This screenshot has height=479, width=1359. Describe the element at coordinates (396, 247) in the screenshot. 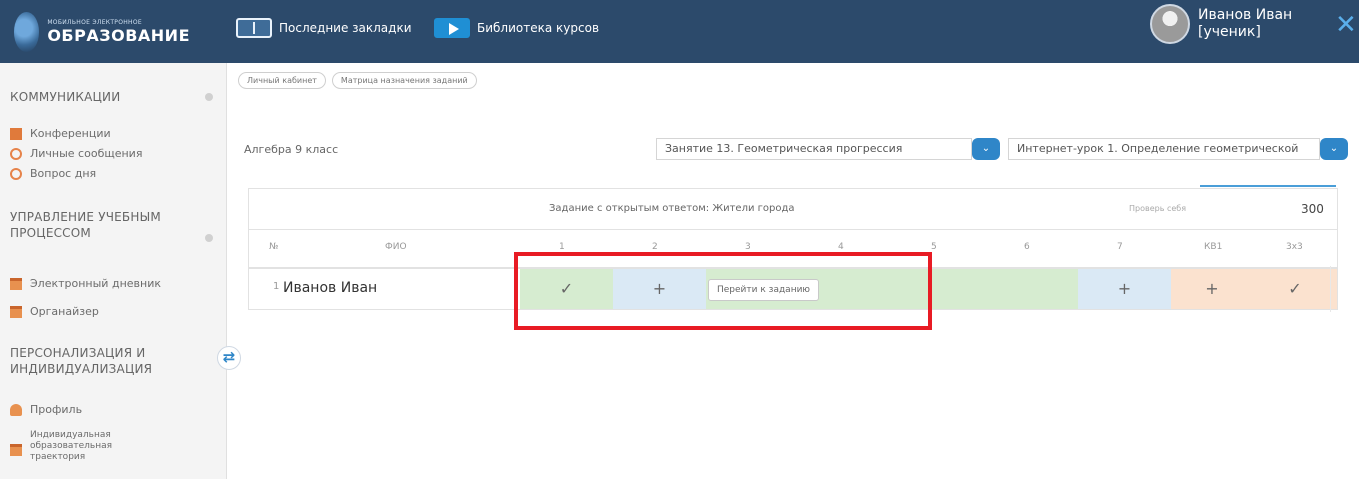

I see `column-header: ФИО` at that location.